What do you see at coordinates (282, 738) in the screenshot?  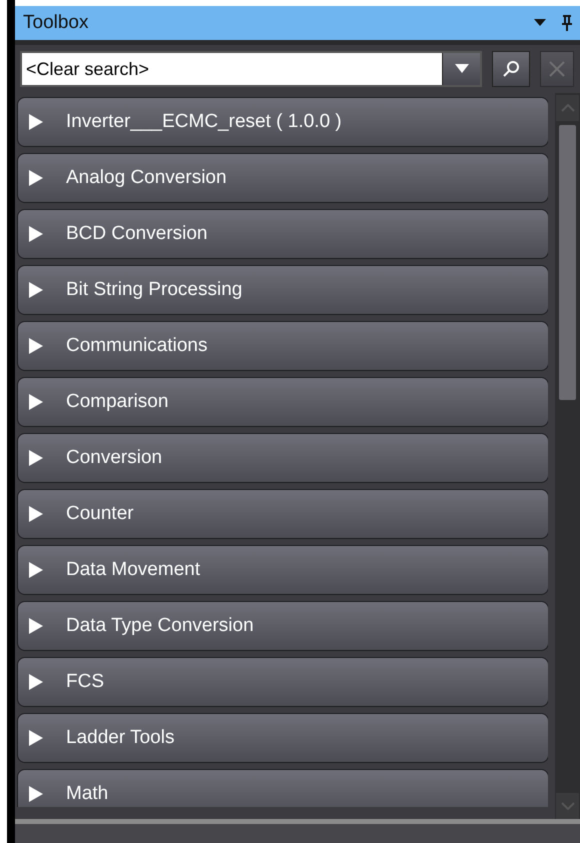 I see `toolbox-group: Ladder Tools` at bounding box center [282, 738].